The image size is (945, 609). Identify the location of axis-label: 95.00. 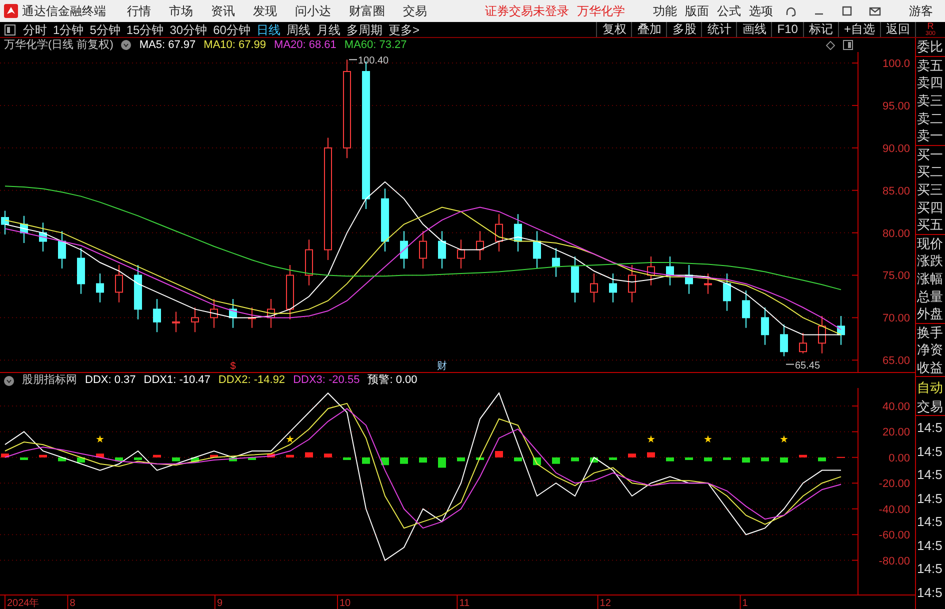
(896, 106).